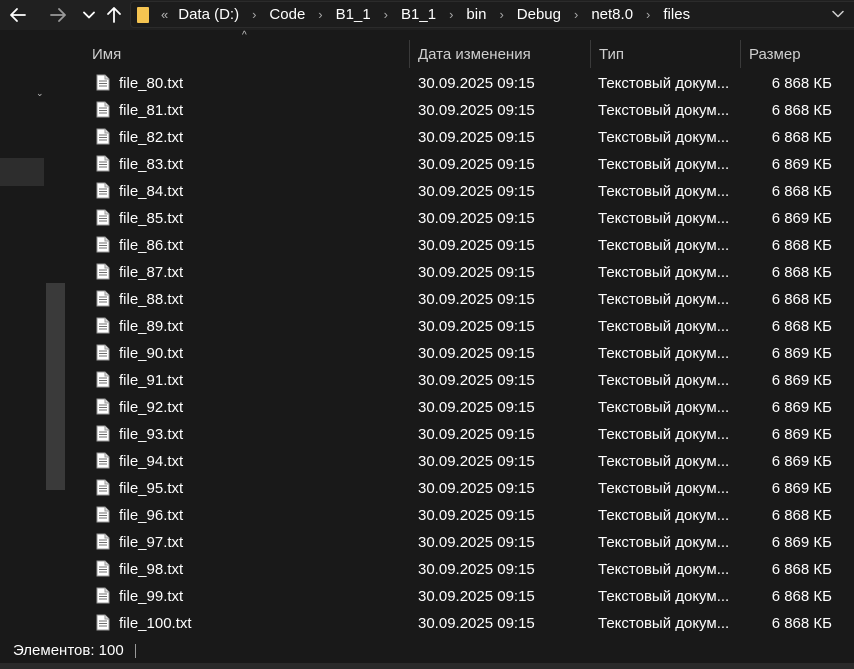 Image resolution: width=854 pixels, height=669 pixels. What do you see at coordinates (164, 14) in the screenshot?
I see `breadcrumb-overflow-button: «` at bounding box center [164, 14].